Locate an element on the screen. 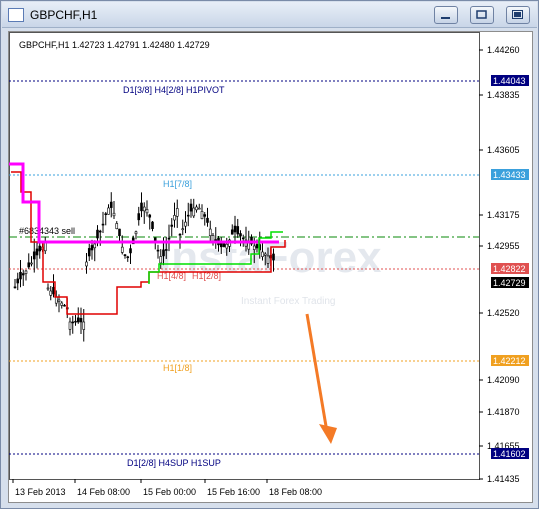  watermark-subtitle: Instant Forex Trading is located at coordinates (288, 301).